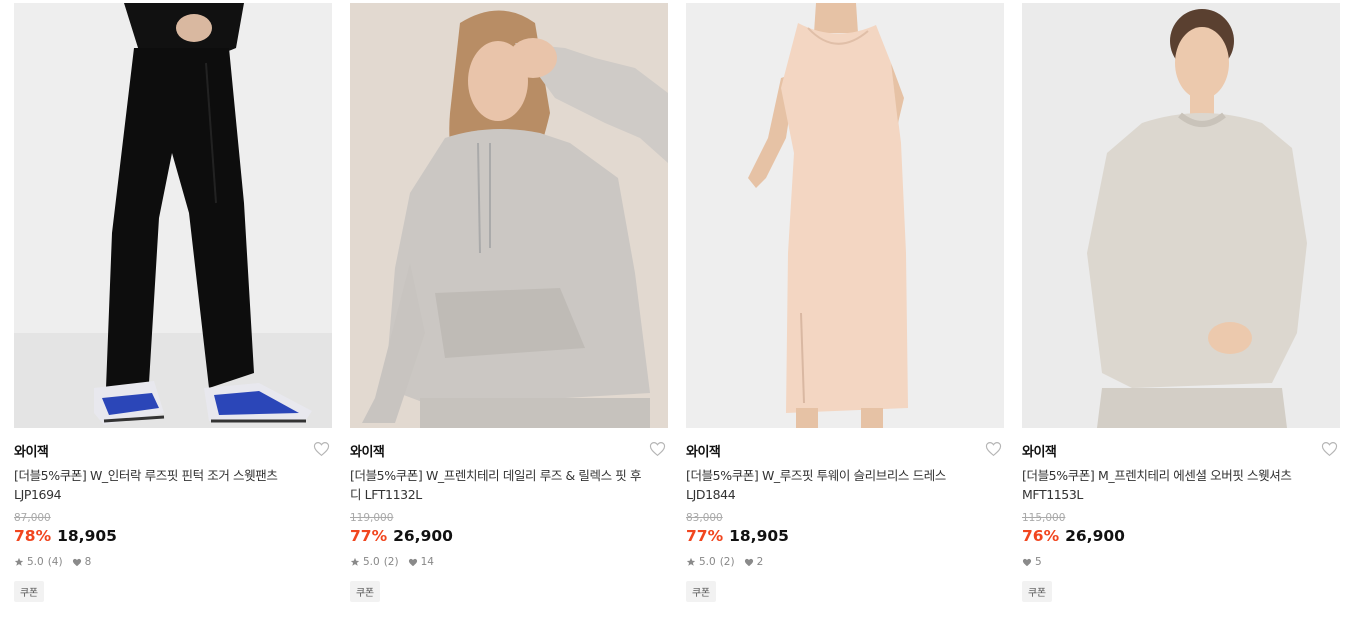  I want to click on discount-rate: 76%, so click(1041, 536).